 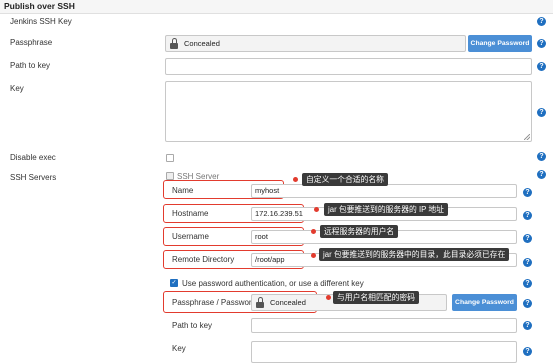 What do you see at coordinates (39, 6) in the screenshot?
I see `section-title: Publish over SSH` at bounding box center [39, 6].